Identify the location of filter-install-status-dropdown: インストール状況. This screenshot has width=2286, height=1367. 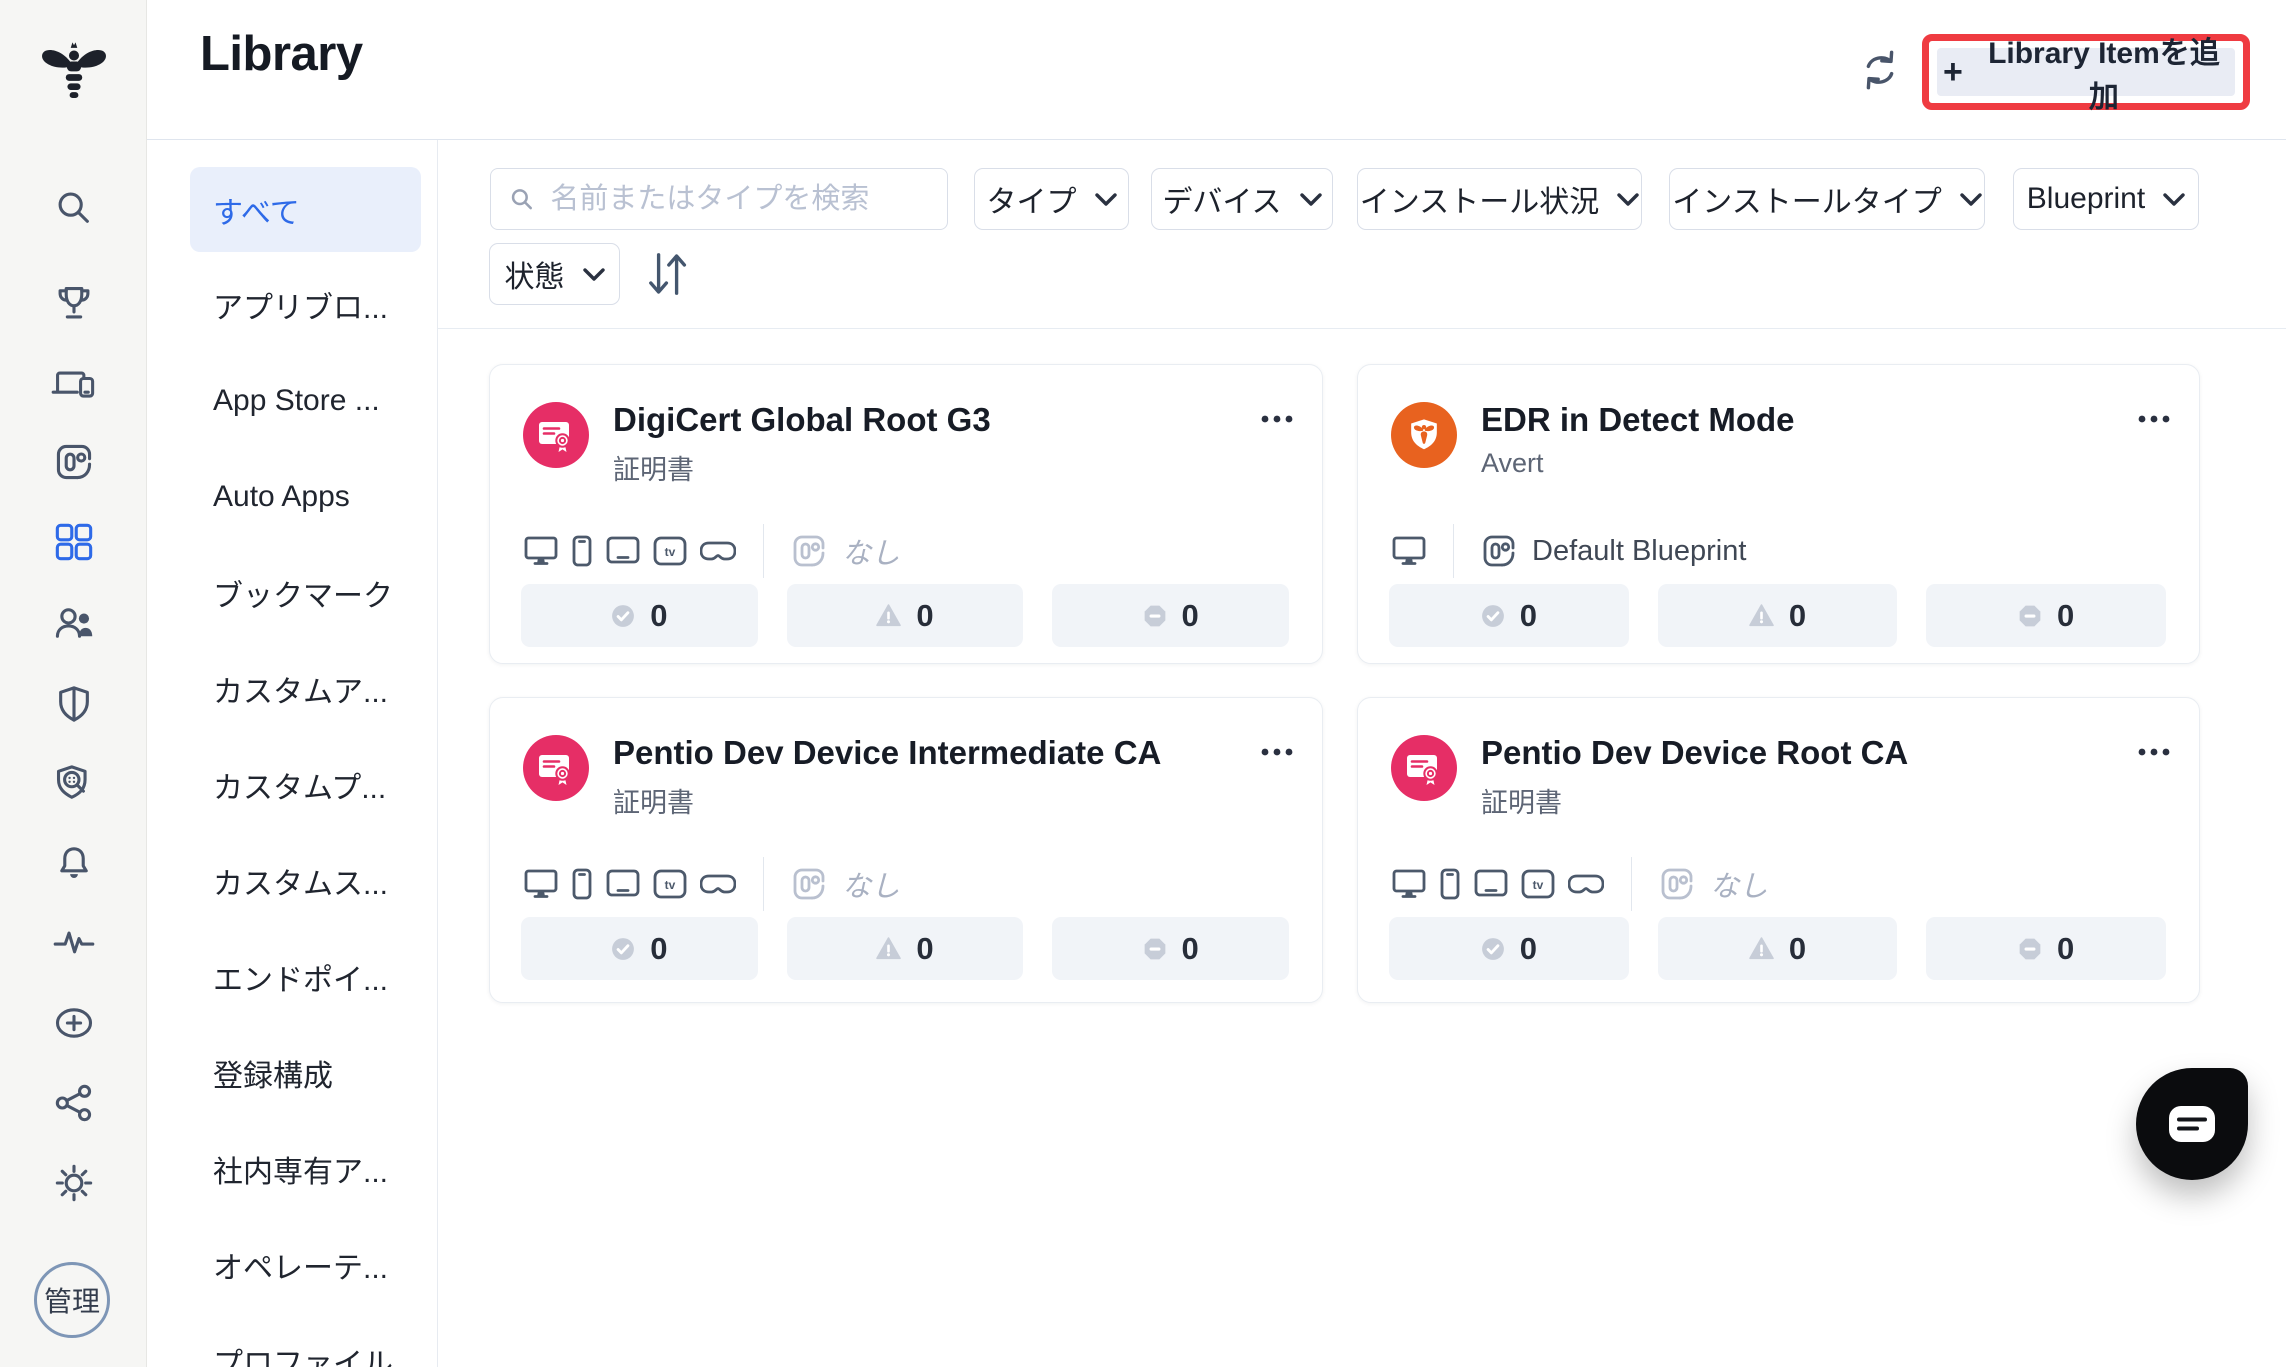
(1499, 199).